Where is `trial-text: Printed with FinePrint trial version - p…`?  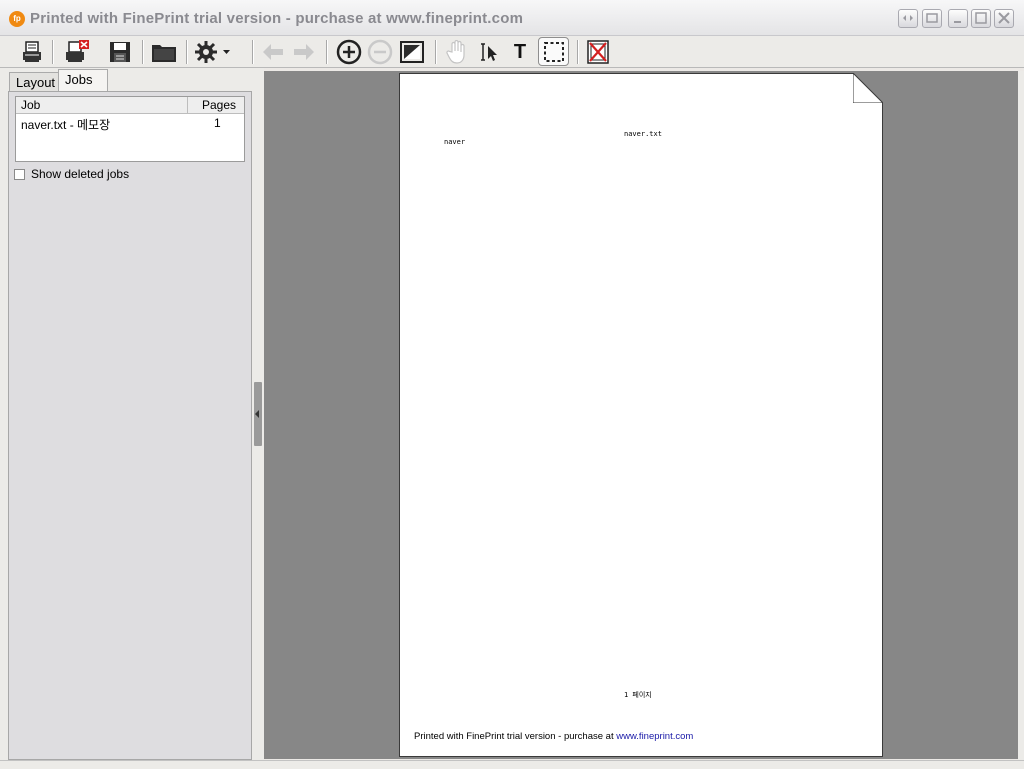 trial-text: Printed with FinePrint trial version - p… is located at coordinates (515, 736).